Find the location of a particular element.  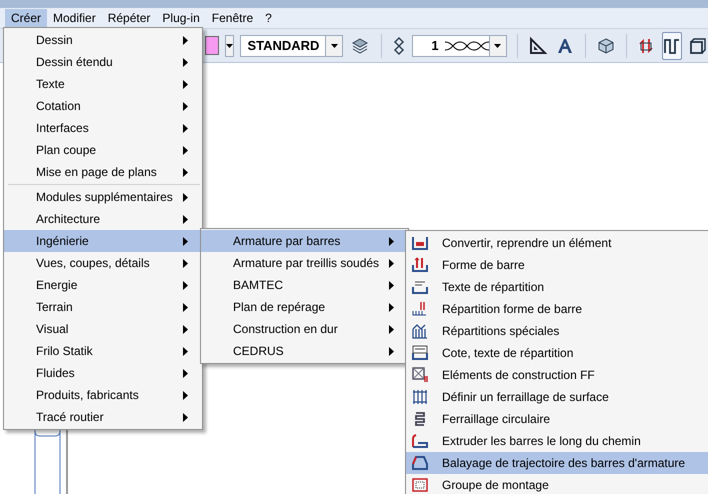

menu-item: Cote, texte de répartition is located at coordinates (557, 353).